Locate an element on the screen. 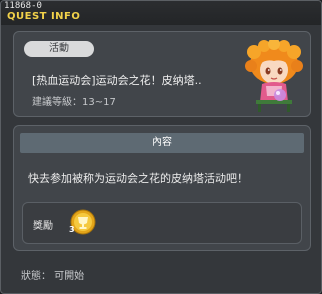 The image size is (322, 294). window-title: QUEST INFO is located at coordinates (44, 16).